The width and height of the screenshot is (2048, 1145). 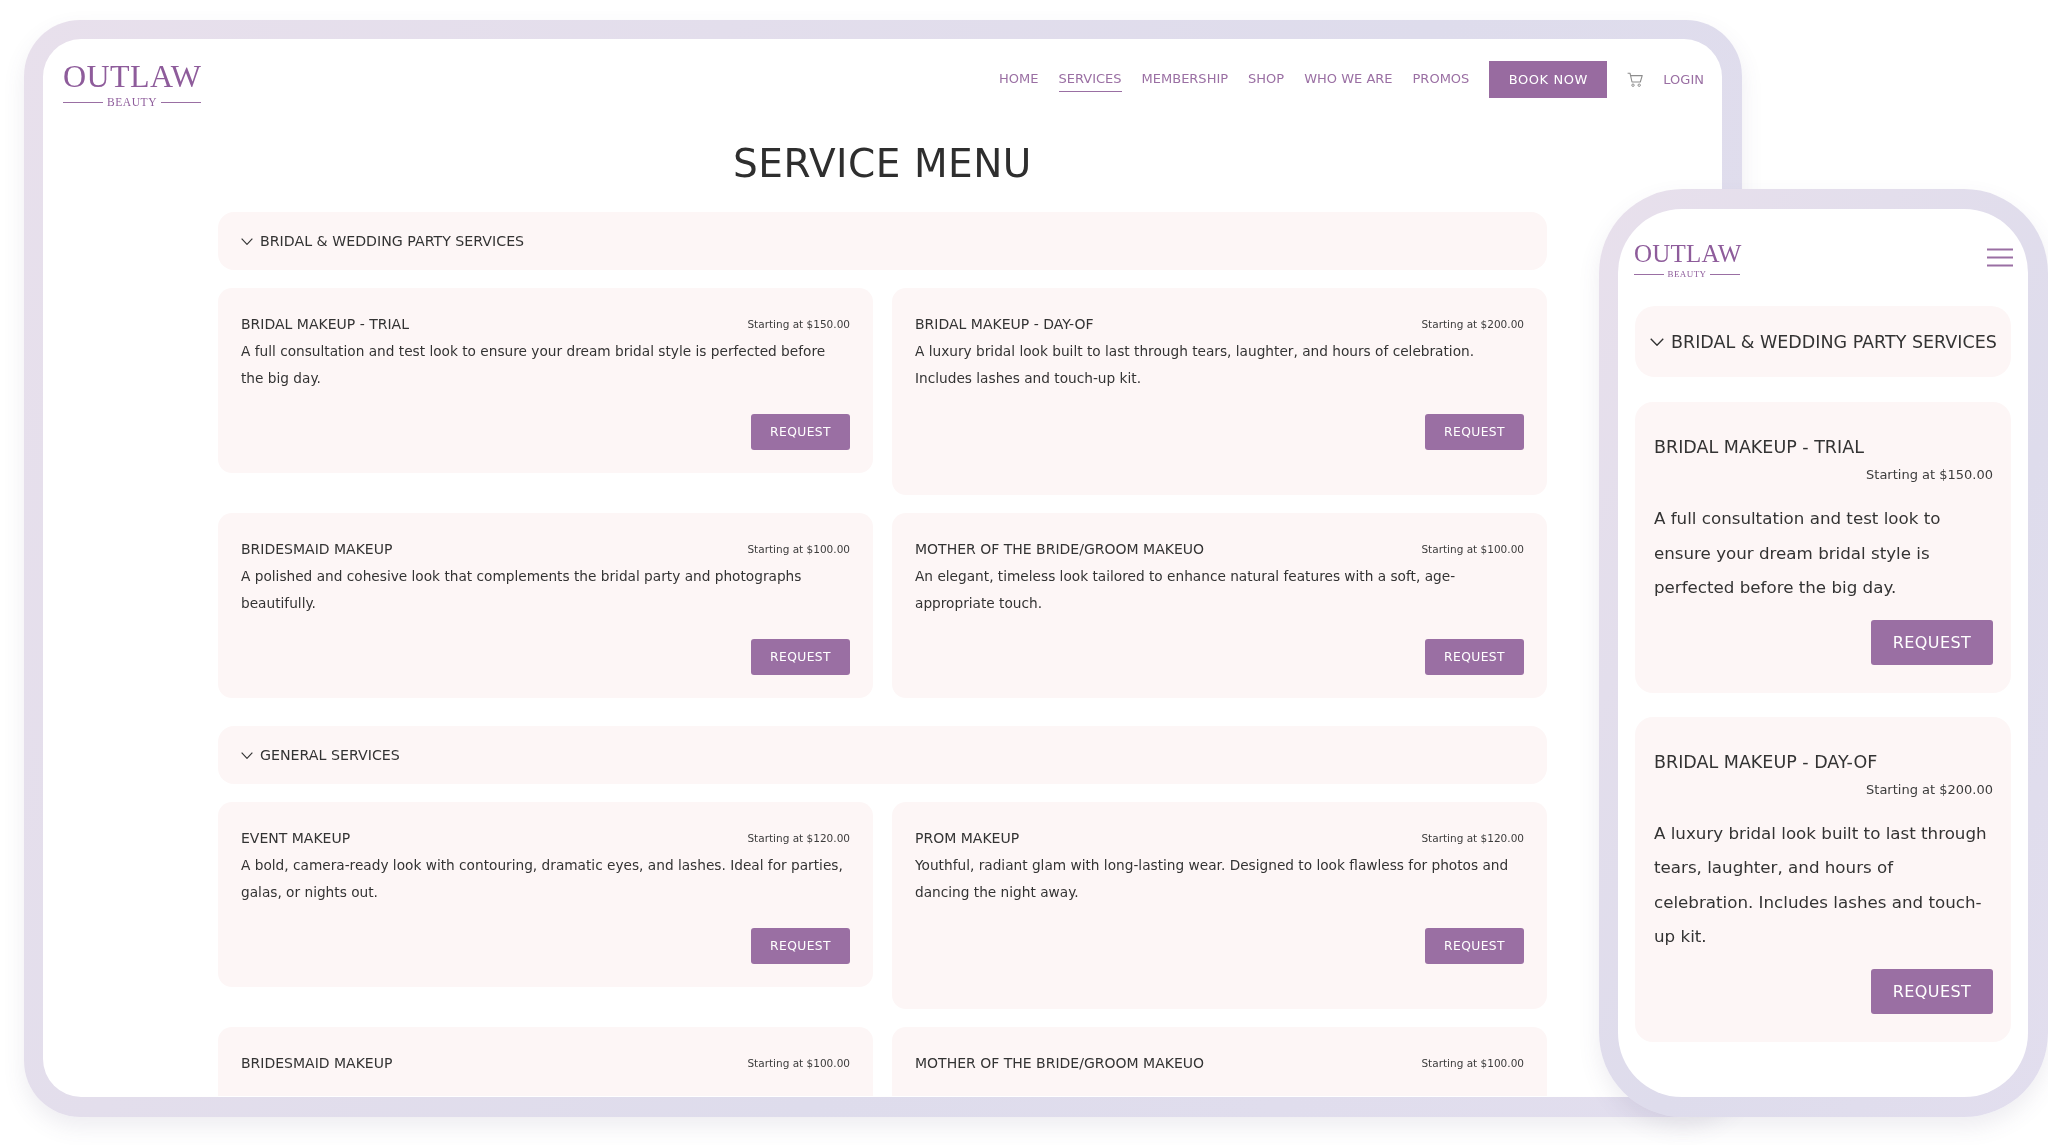 What do you see at coordinates (1185, 79) in the screenshot?
I see `nav-link: MEMBERSHIP` at bounding box center [1185, 79].